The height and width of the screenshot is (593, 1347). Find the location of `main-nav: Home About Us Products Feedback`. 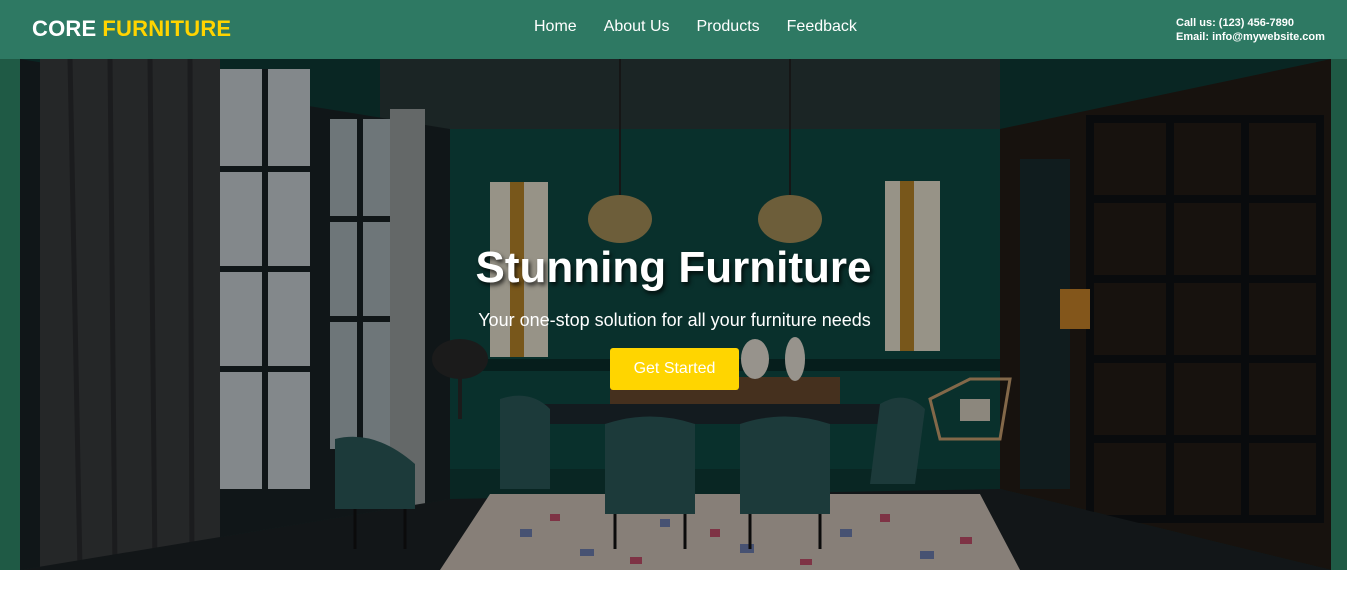

main-nav: Home About Us Products Feedback is located at coordinates (709, 27).